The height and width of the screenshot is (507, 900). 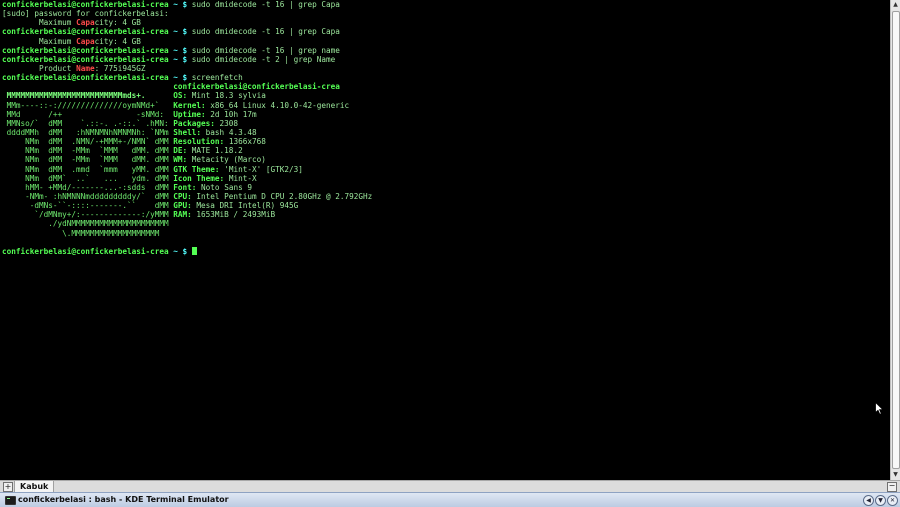 What do you see at coordinates (182, 206) in the screenshot?
I see `screenfetch-info-key: GPU:` at bounding box center [182, 206].